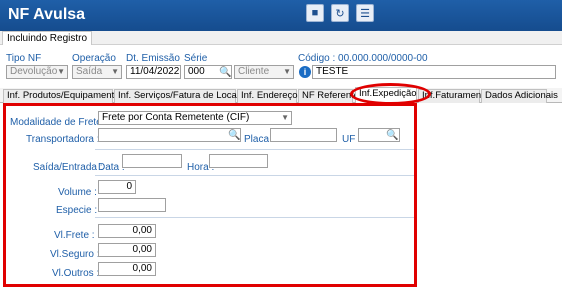 The image size is (562, 289). Describe the element at coordinates (183, 96) in the screenshot. I see `tab-servicos: Inf. Serviços/Fatura de Locação` at that location.